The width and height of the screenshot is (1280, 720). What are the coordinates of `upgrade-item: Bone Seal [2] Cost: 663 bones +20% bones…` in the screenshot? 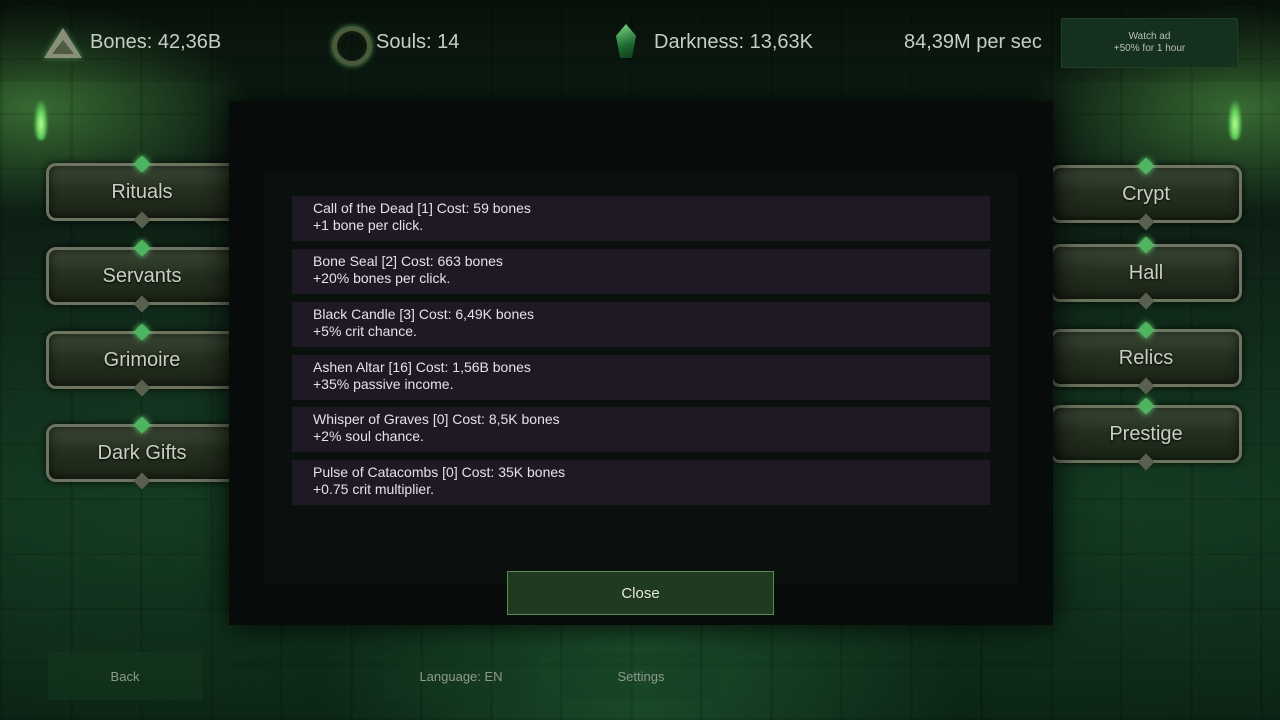 It's located at (641, 271).